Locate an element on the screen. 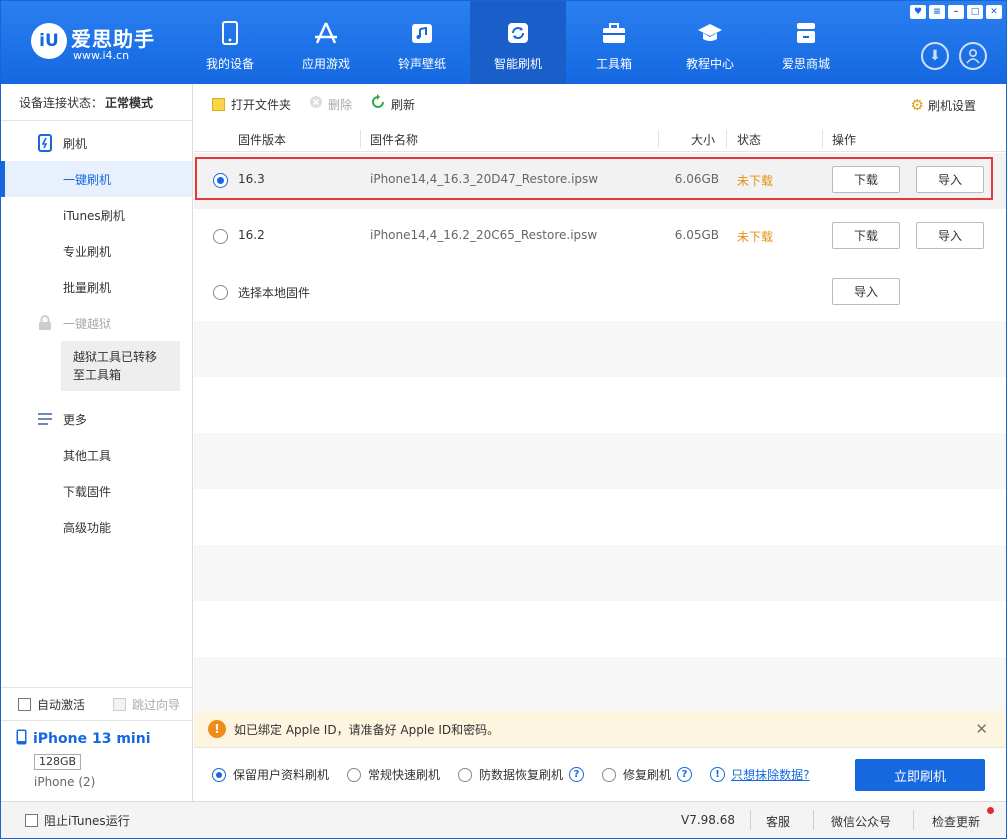 The width and height of the screenshot is (1007, 839). col-version: 固件版本 is located at coordinates (262, 140).